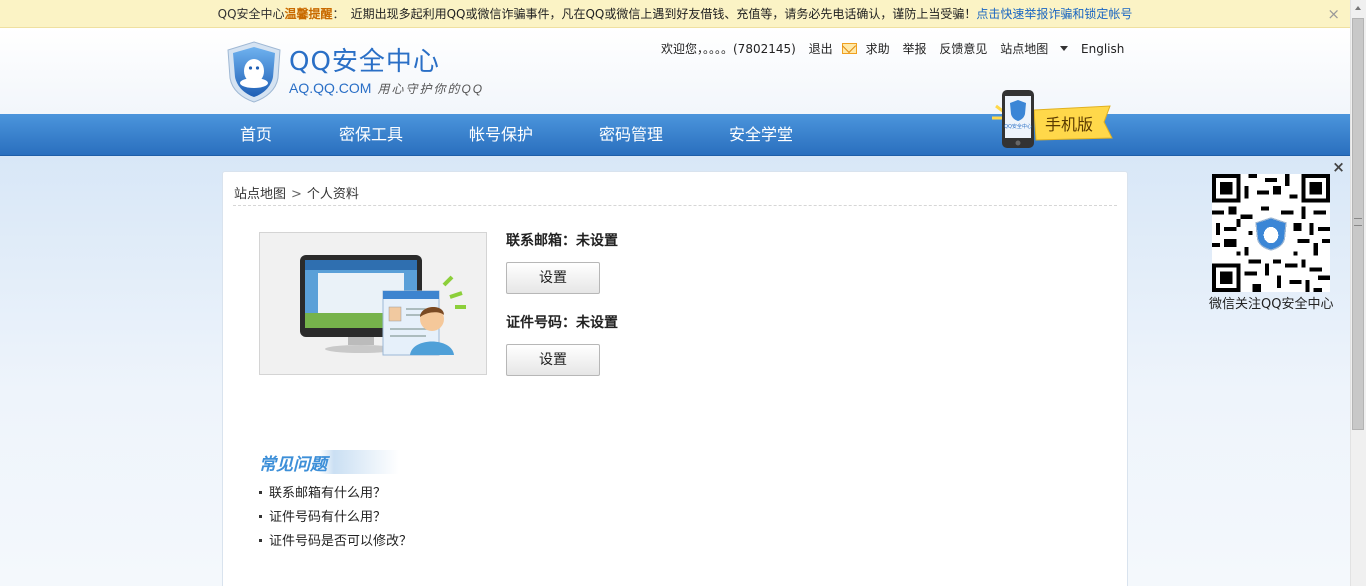 The image size is (1366, 586). I want to click on faq-item: 证件号码是否可以修改？, so click(335, 542).